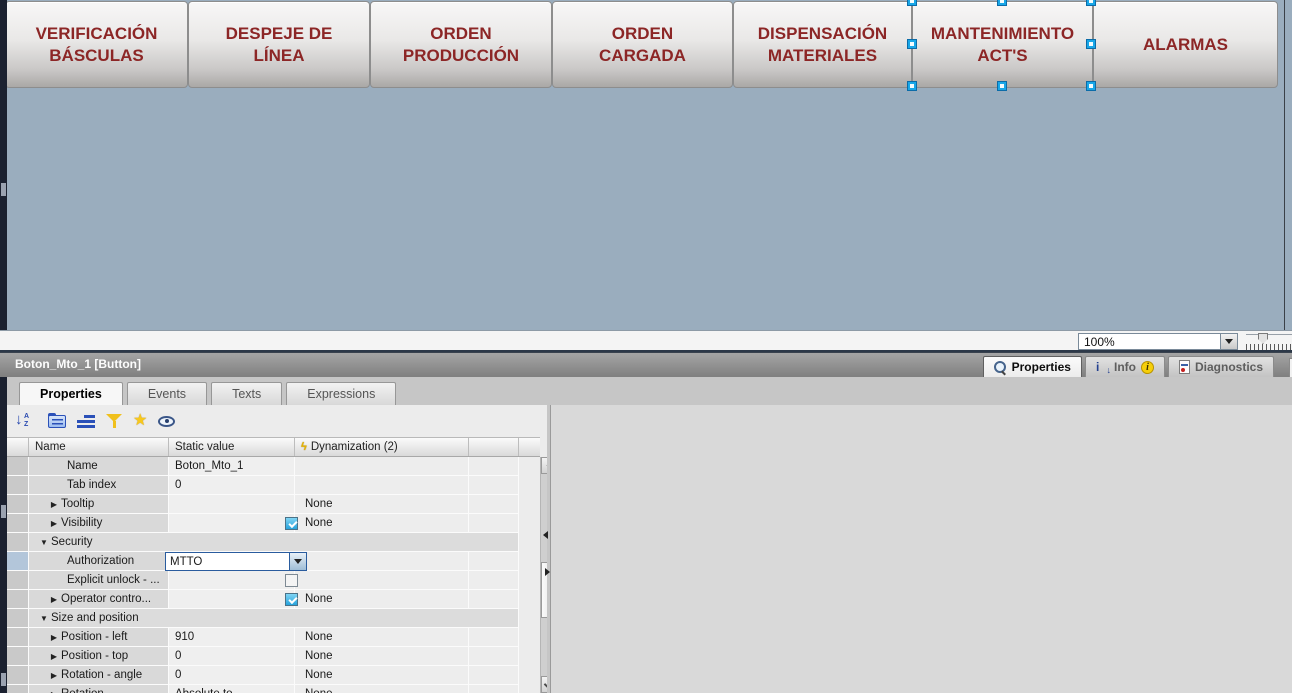  I want to click on property-value: 910, so click(184, 637).